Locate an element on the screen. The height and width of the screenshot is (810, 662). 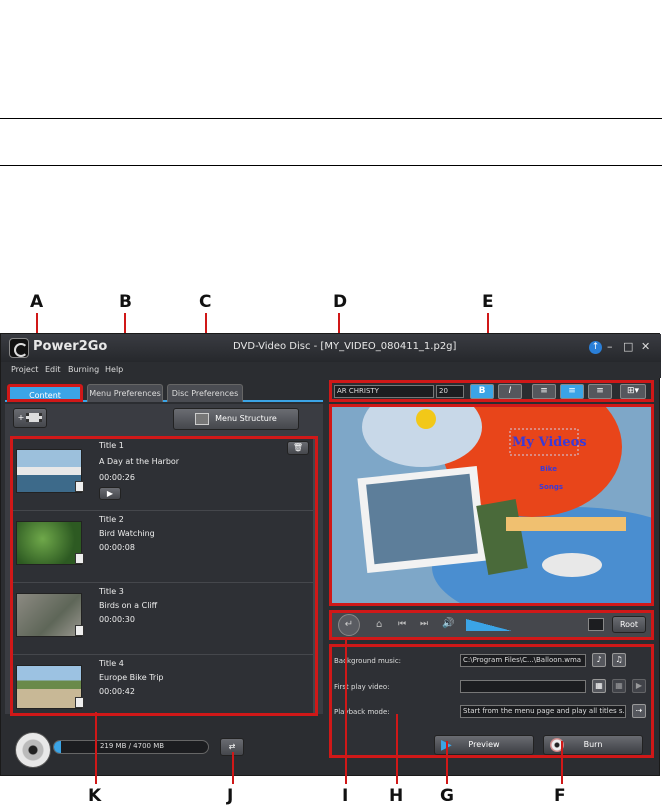
burn-button: Burn is located at coordinates (593, 745).